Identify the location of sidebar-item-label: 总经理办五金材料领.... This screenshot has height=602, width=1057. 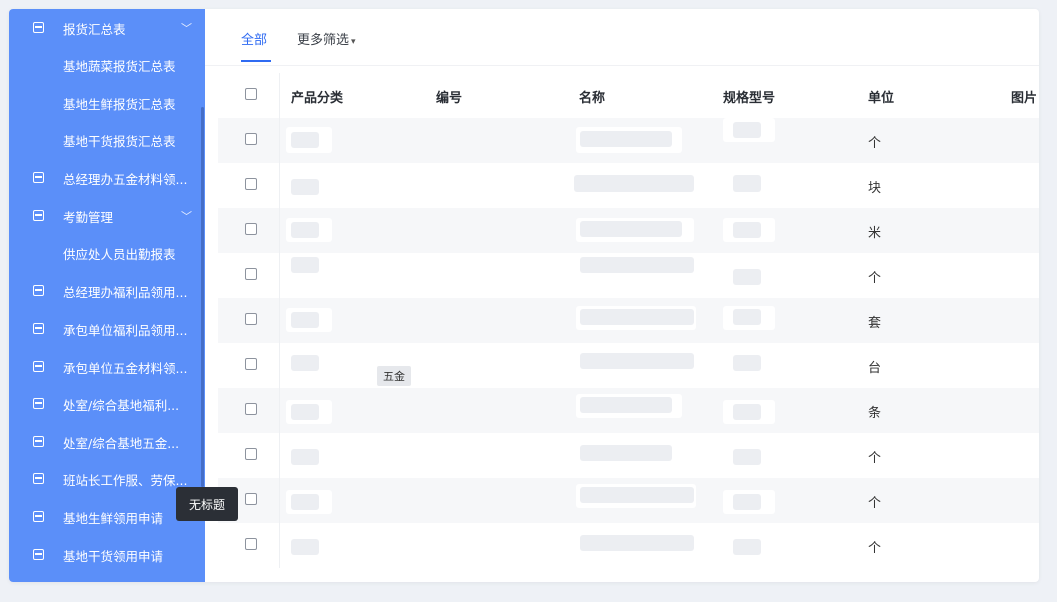
(125, 179).